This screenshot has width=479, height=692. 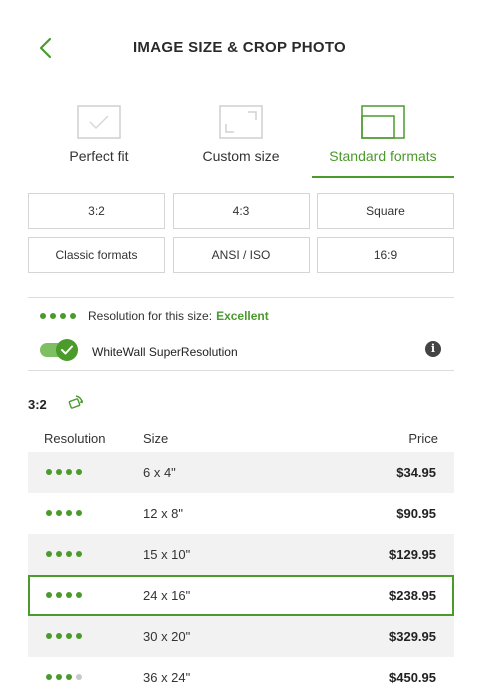 I want to click on info-icon: i, so click(x=433, y=349).